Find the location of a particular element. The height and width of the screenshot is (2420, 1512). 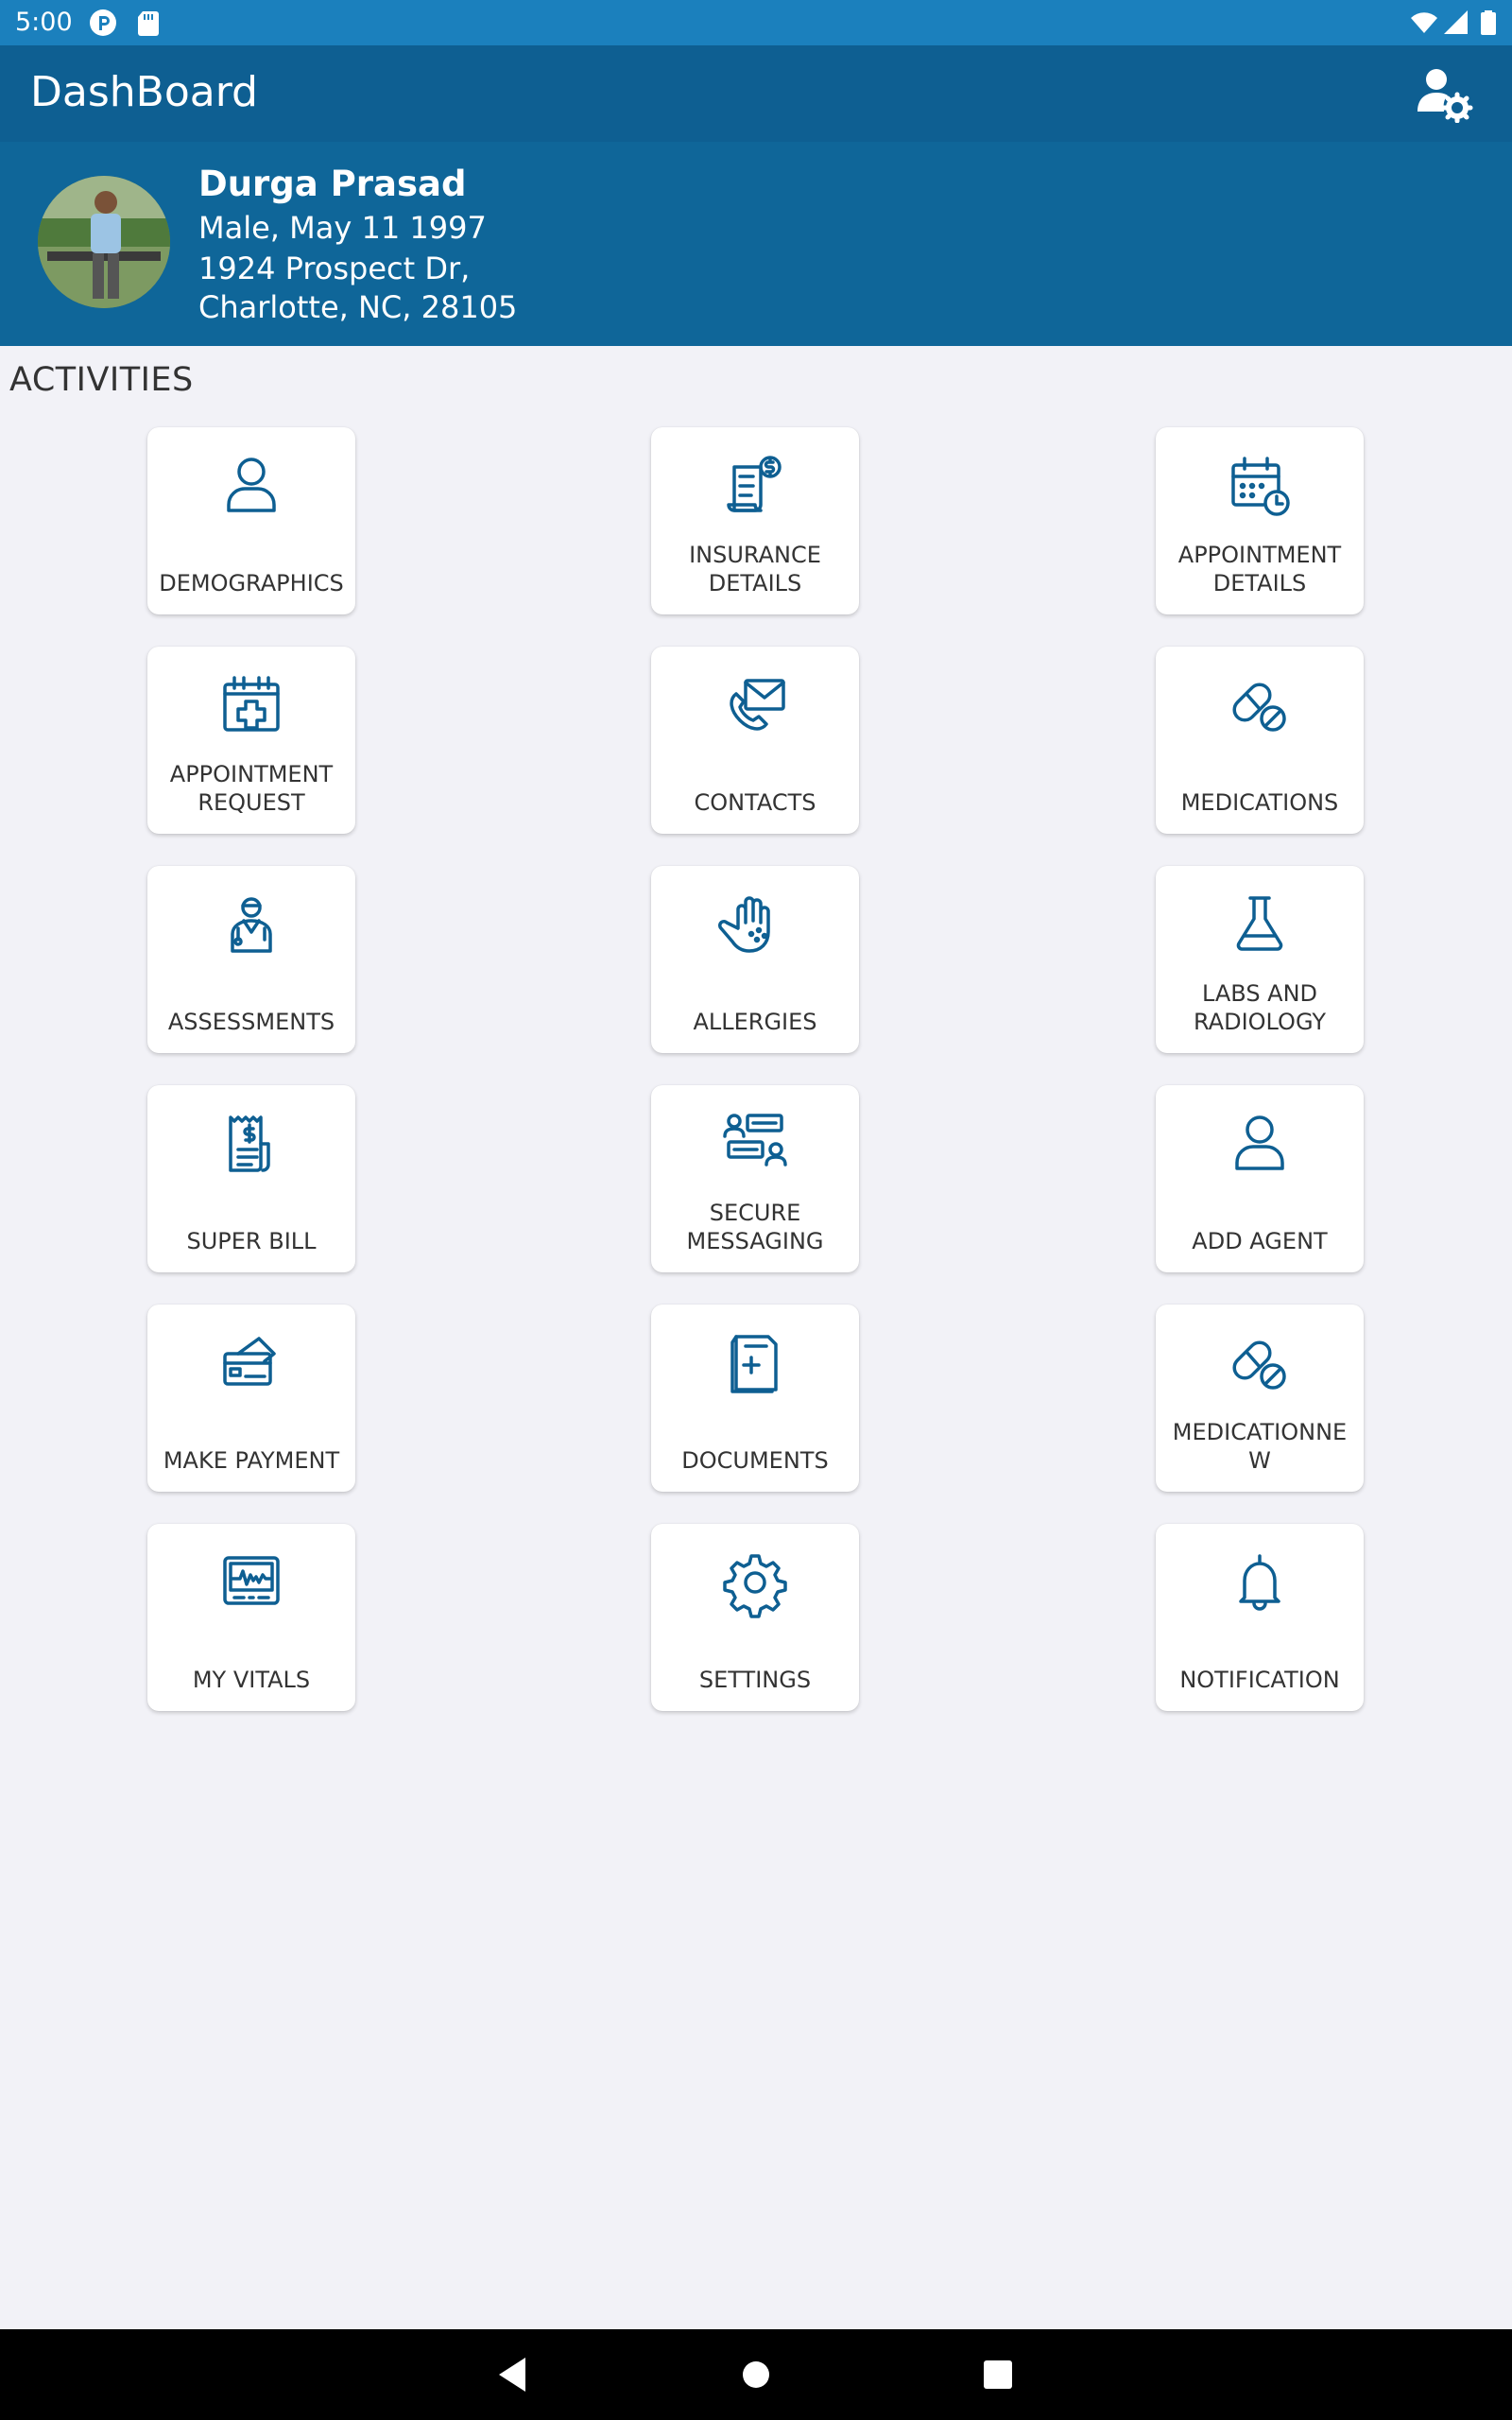

activity-card-documents: DOCUMENTS is located at coordinates (755, 1398).